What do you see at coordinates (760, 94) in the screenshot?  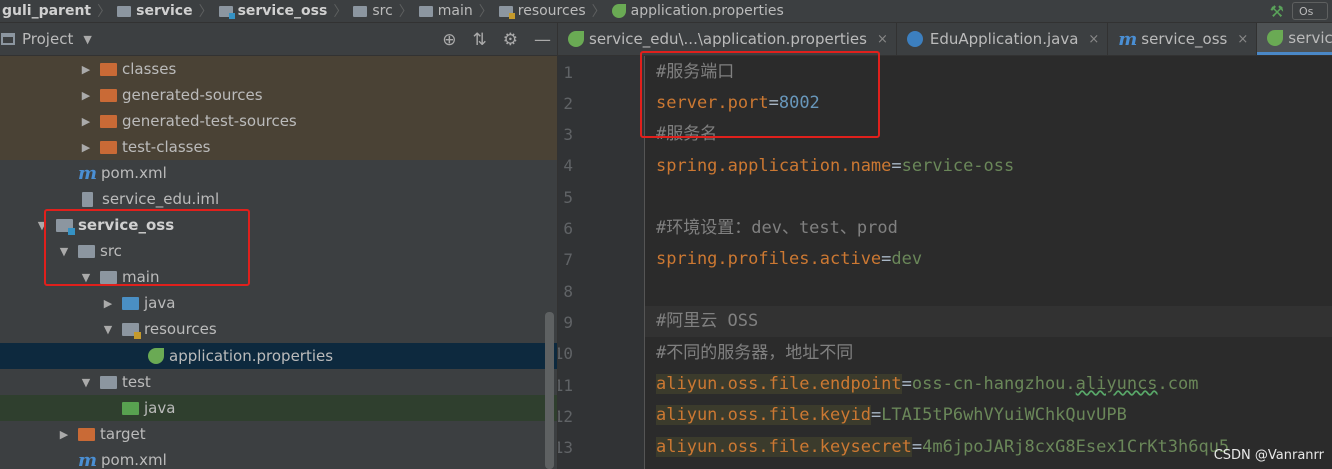 I see `annotation-box-port` at bounding box center [760, 94].